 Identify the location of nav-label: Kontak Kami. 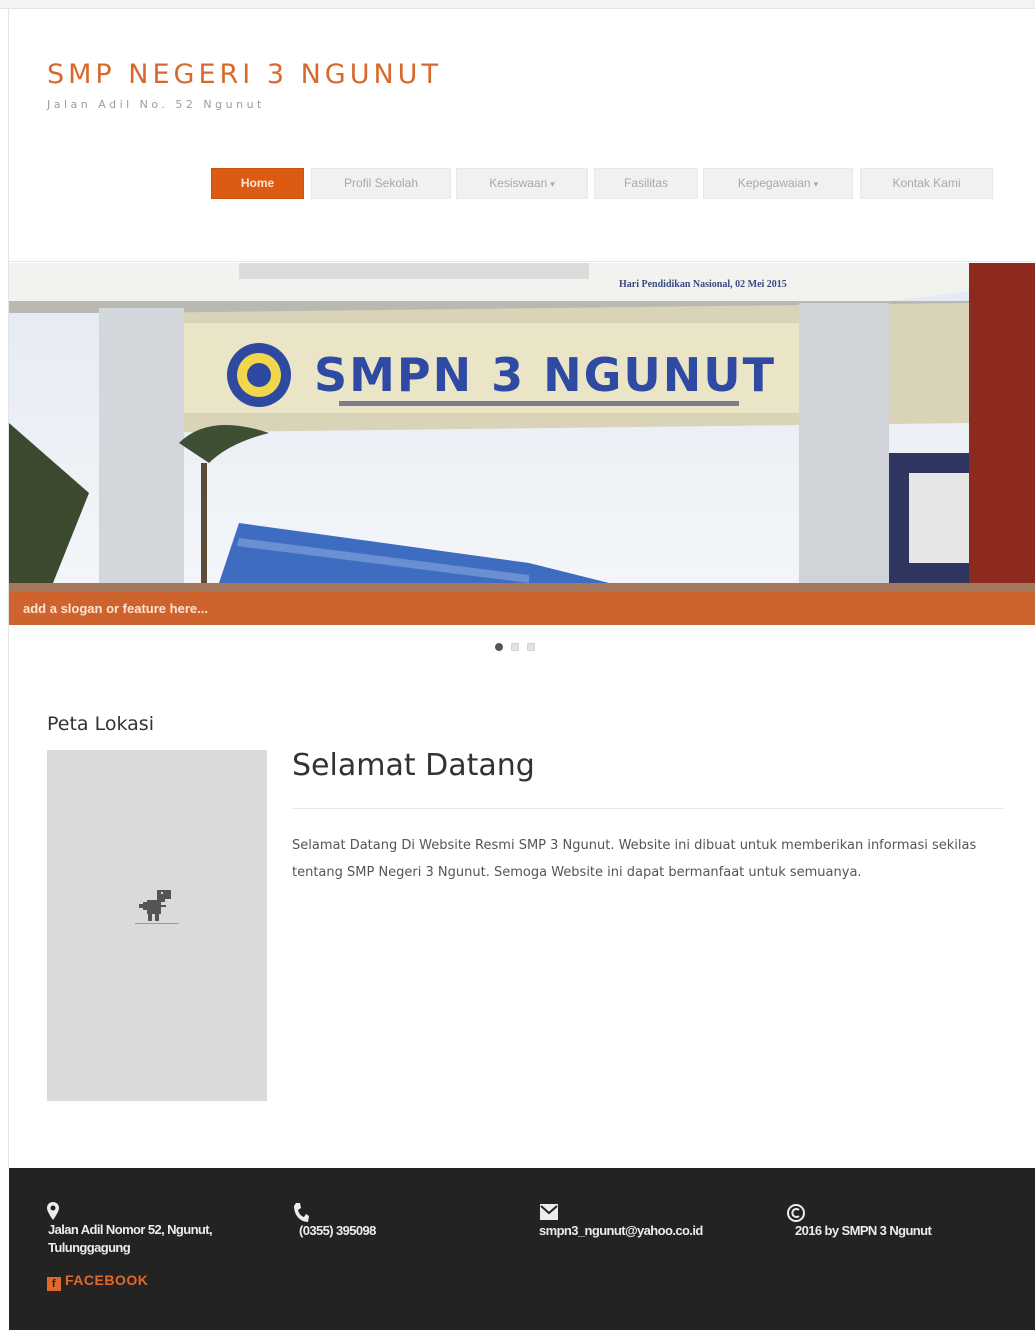
(926, 183).